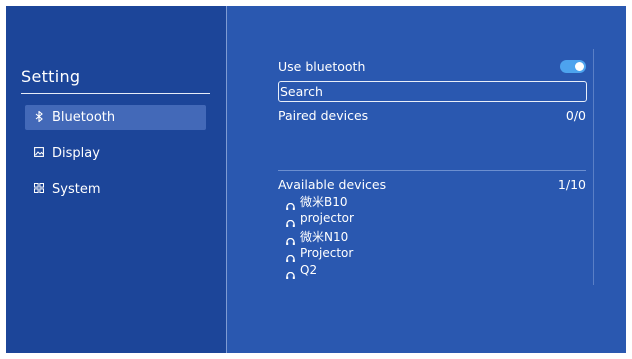 The width and height of the screenshot is (632, 359). I want to click on sidebar-item-label: Display, so click(76, 153).